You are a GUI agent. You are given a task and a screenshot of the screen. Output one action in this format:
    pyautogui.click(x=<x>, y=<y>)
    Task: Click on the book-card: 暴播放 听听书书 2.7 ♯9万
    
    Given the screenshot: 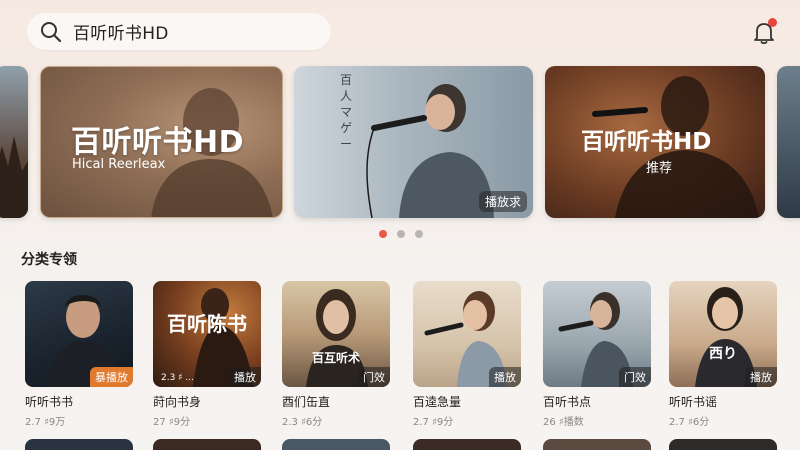 What is the action you would take?
    pyautogui.click(x=79, y=354)
    